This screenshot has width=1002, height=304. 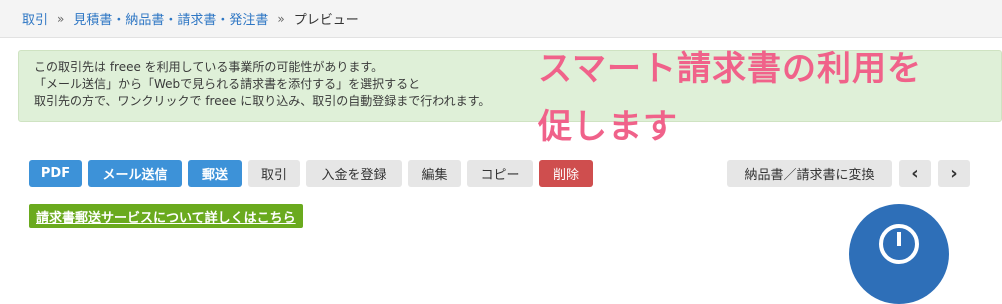 I want to click on copy-button: コピー, so click(x=500, y=173).